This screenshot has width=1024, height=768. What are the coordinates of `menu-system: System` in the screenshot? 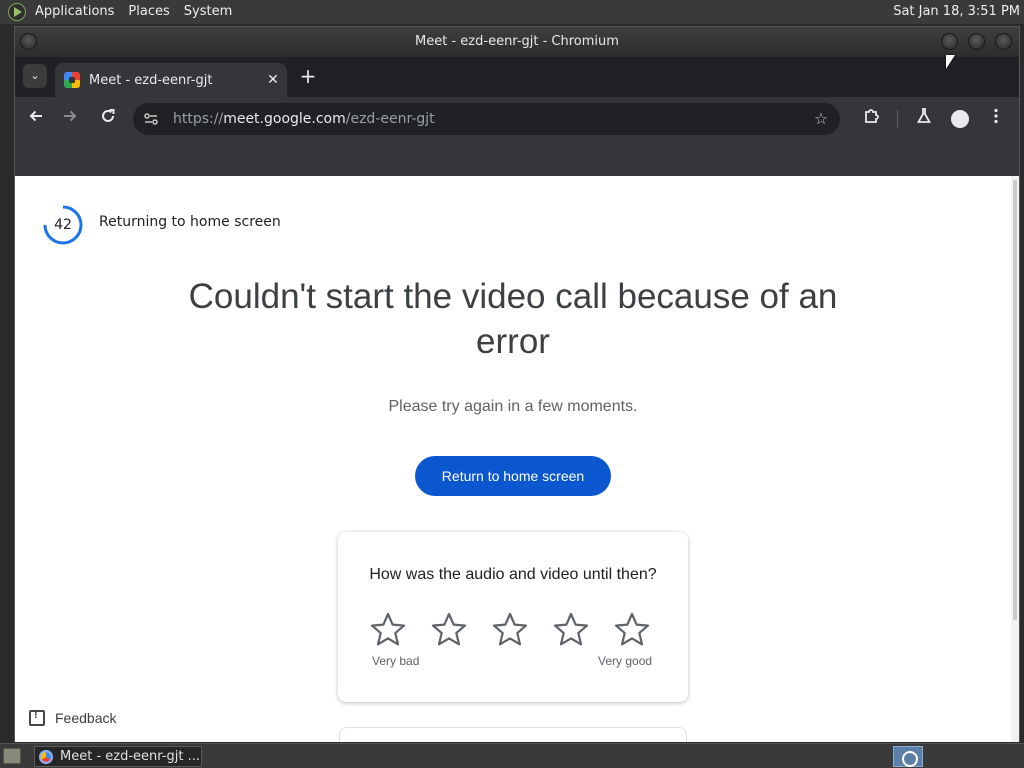 It's located at (208, 12).